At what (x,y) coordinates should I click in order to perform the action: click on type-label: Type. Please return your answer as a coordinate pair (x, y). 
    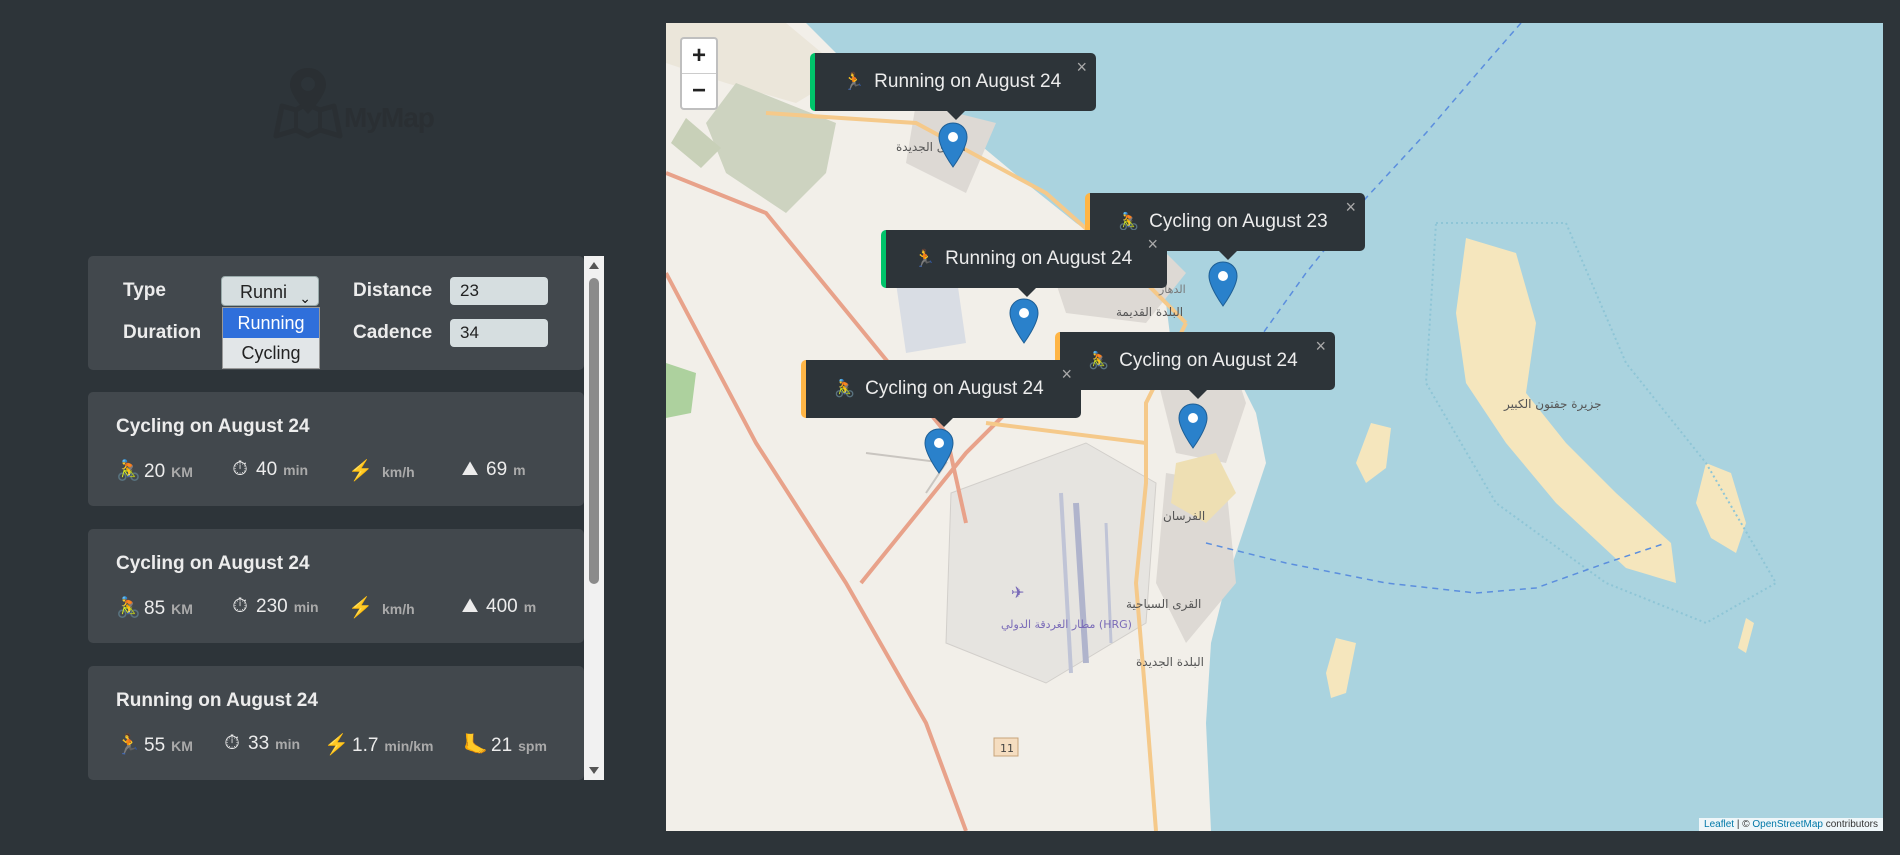
    Looking at the image, I should click on (144, 290).